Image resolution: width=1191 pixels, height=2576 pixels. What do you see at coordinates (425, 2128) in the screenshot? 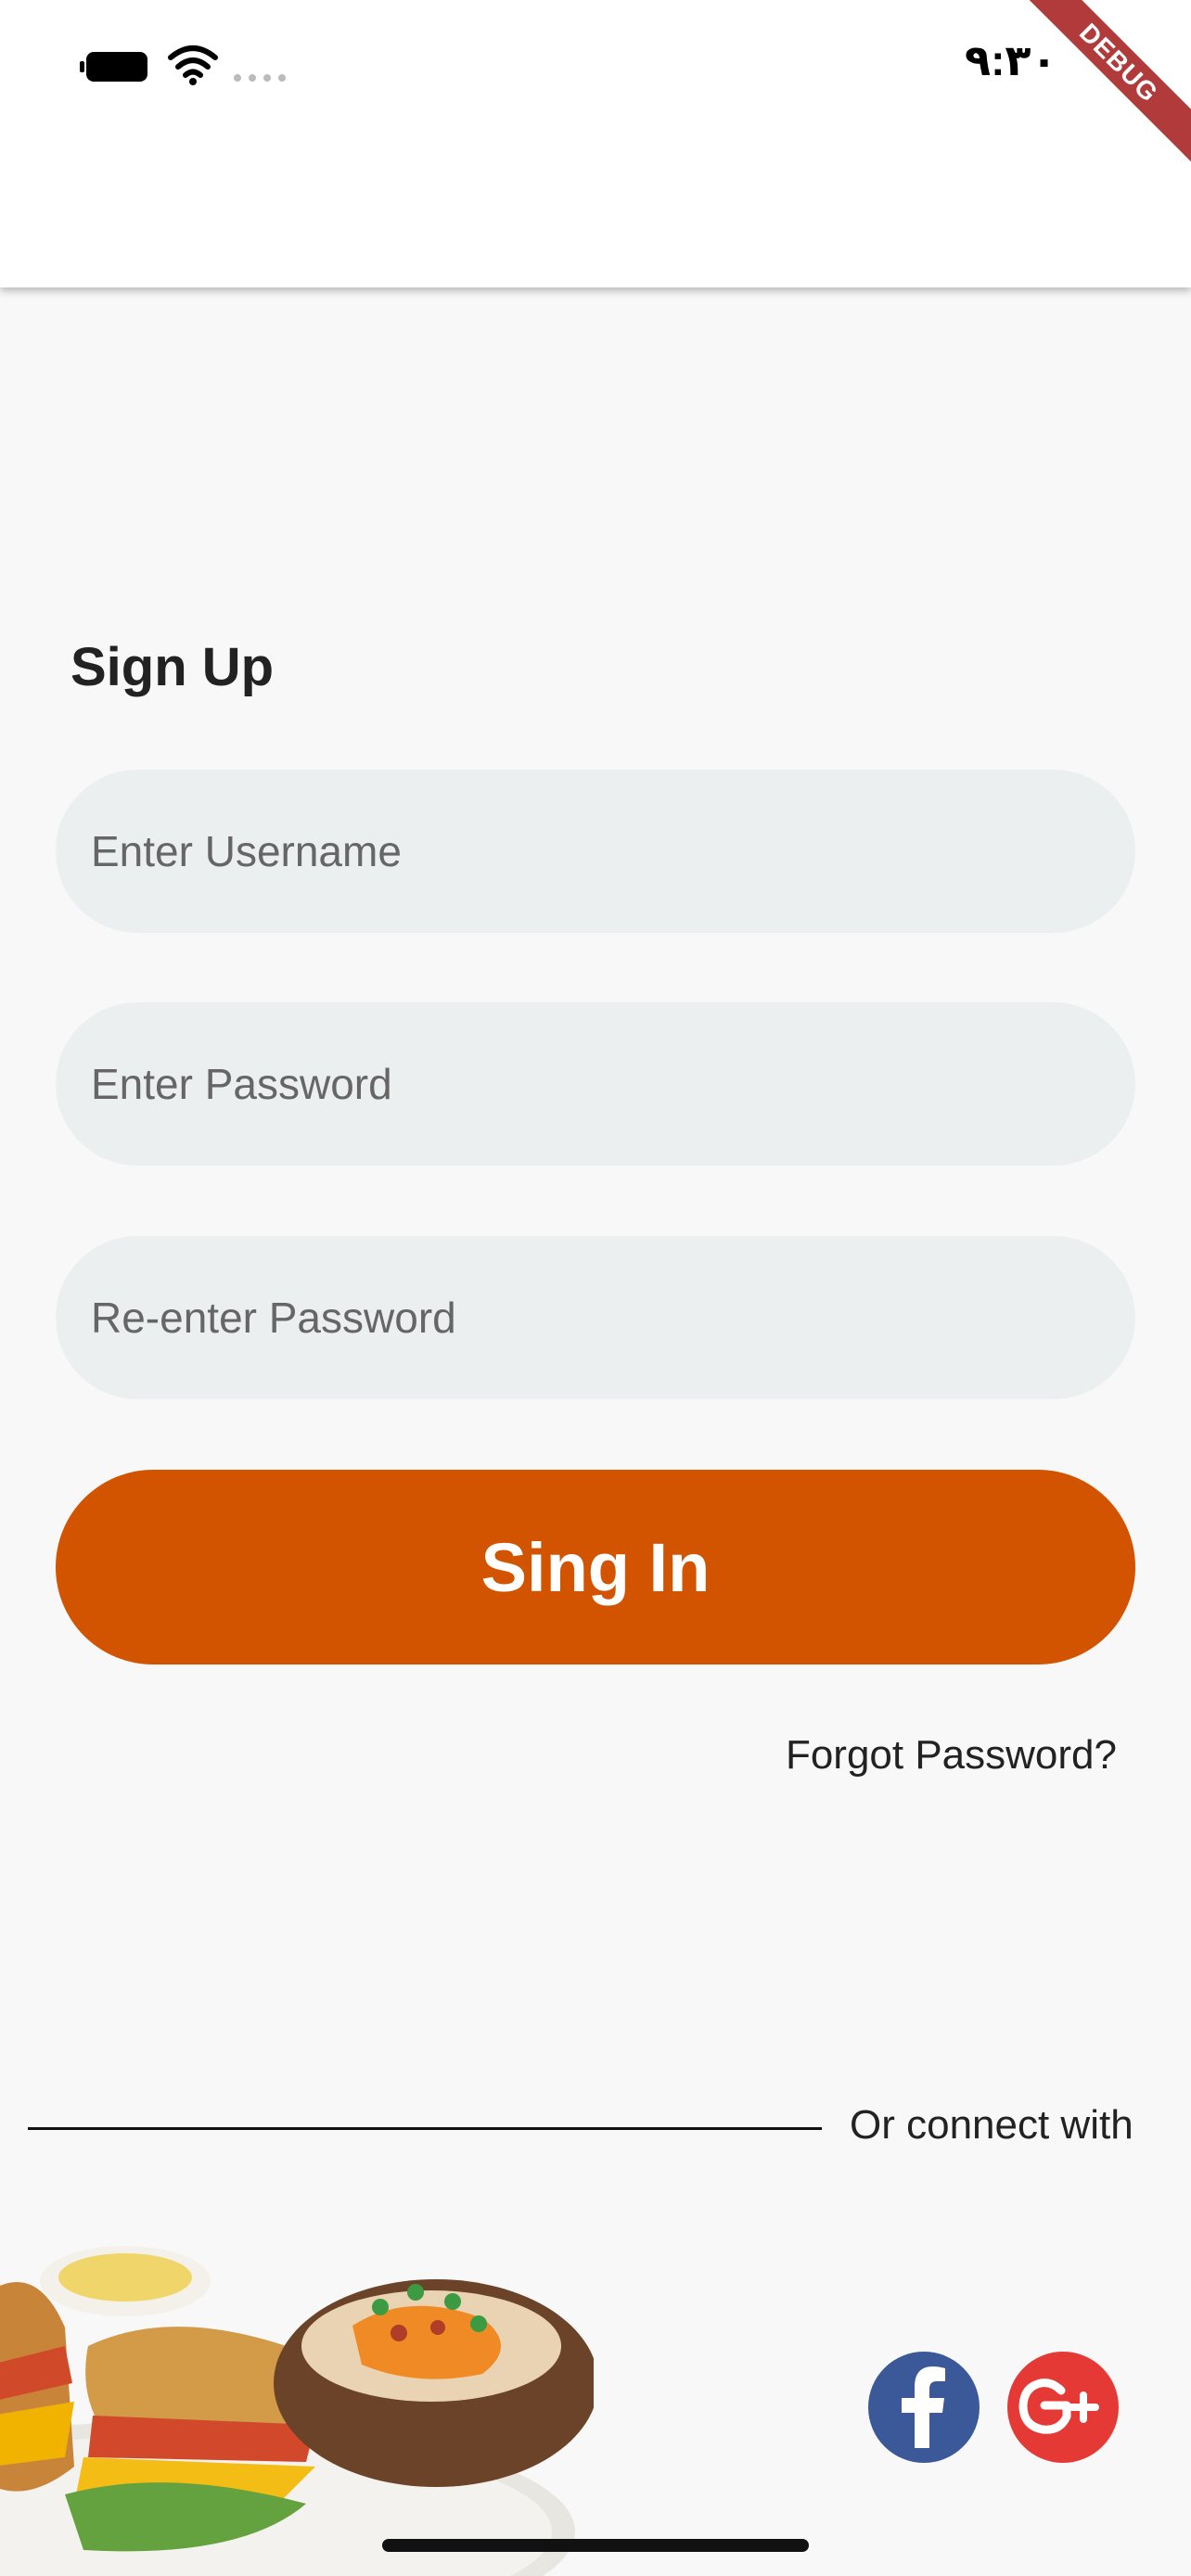
I see `divider-line` at bounding box center [425, 2128].